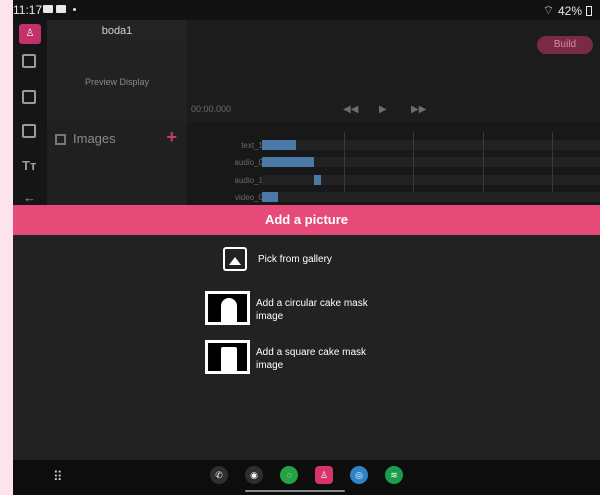  Describe the element at coordinates (289, 475) in the screenshot. I see `whatsapp-app-icon: ◌` at that location.